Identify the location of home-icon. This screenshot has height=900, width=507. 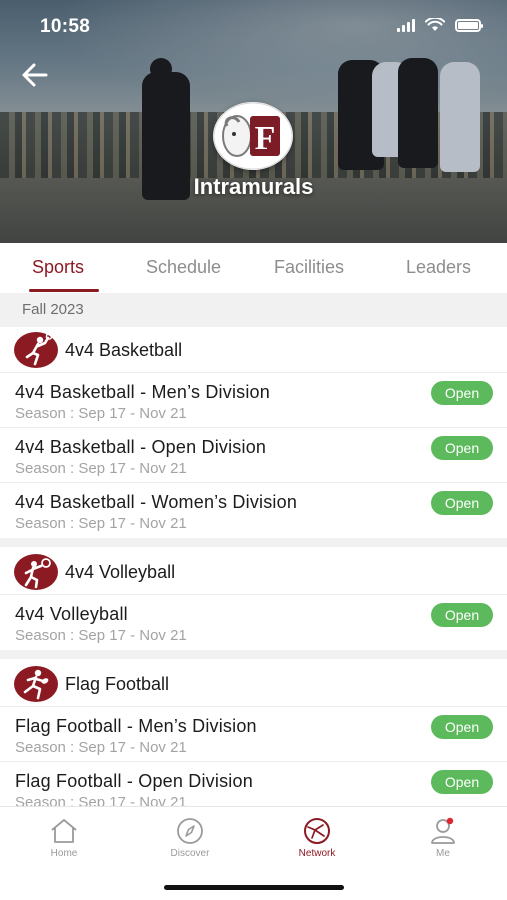
(64, 831).